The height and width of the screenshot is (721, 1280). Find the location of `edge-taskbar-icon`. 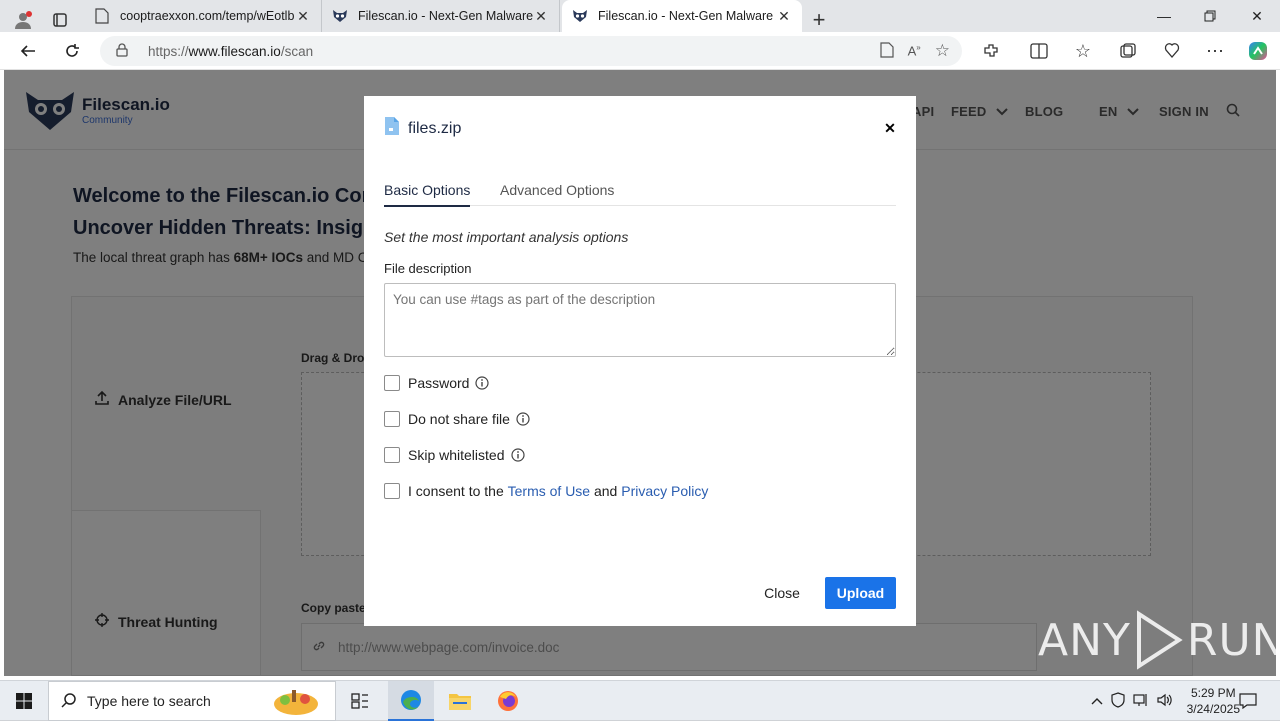

edge-taskbar-icon is located at coordinates (411, 701).